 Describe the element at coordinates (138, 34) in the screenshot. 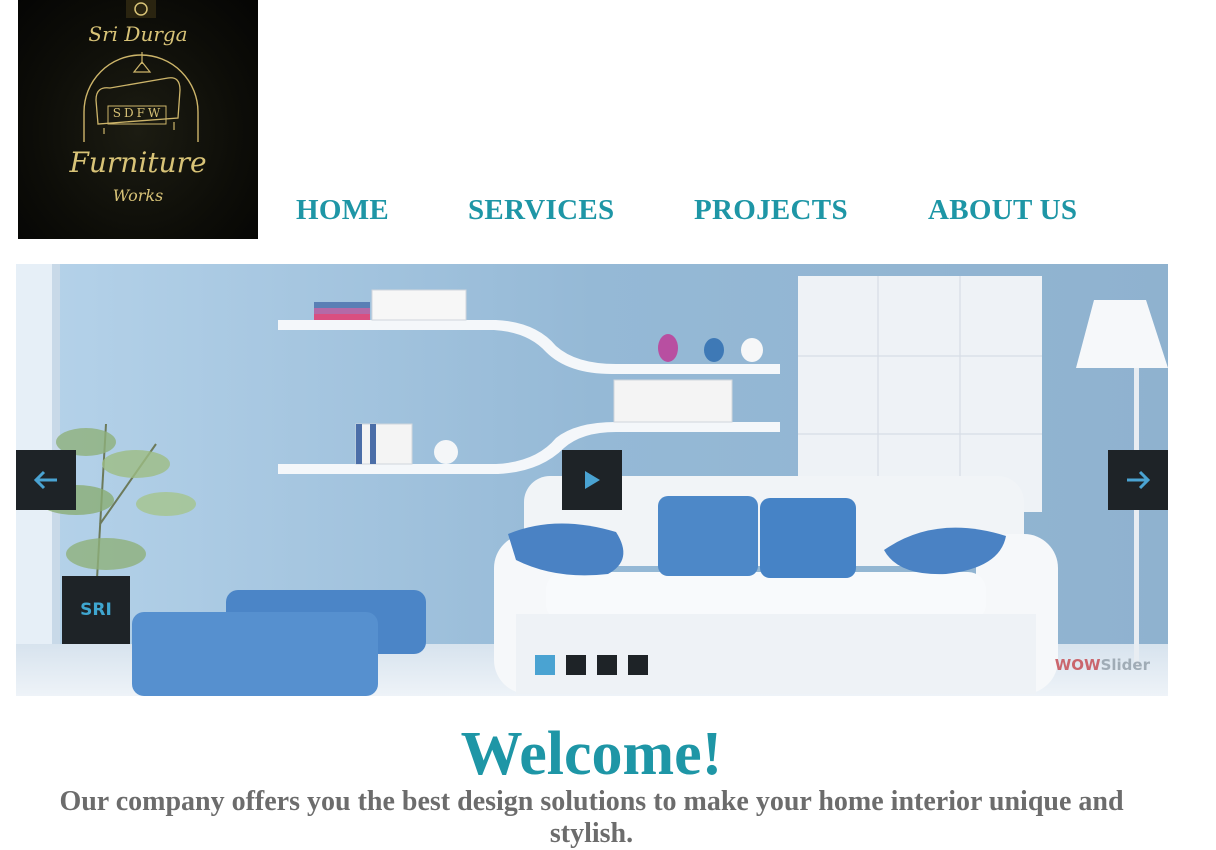

I see `logo-text-sri-durga: Sri Durga` at that location.